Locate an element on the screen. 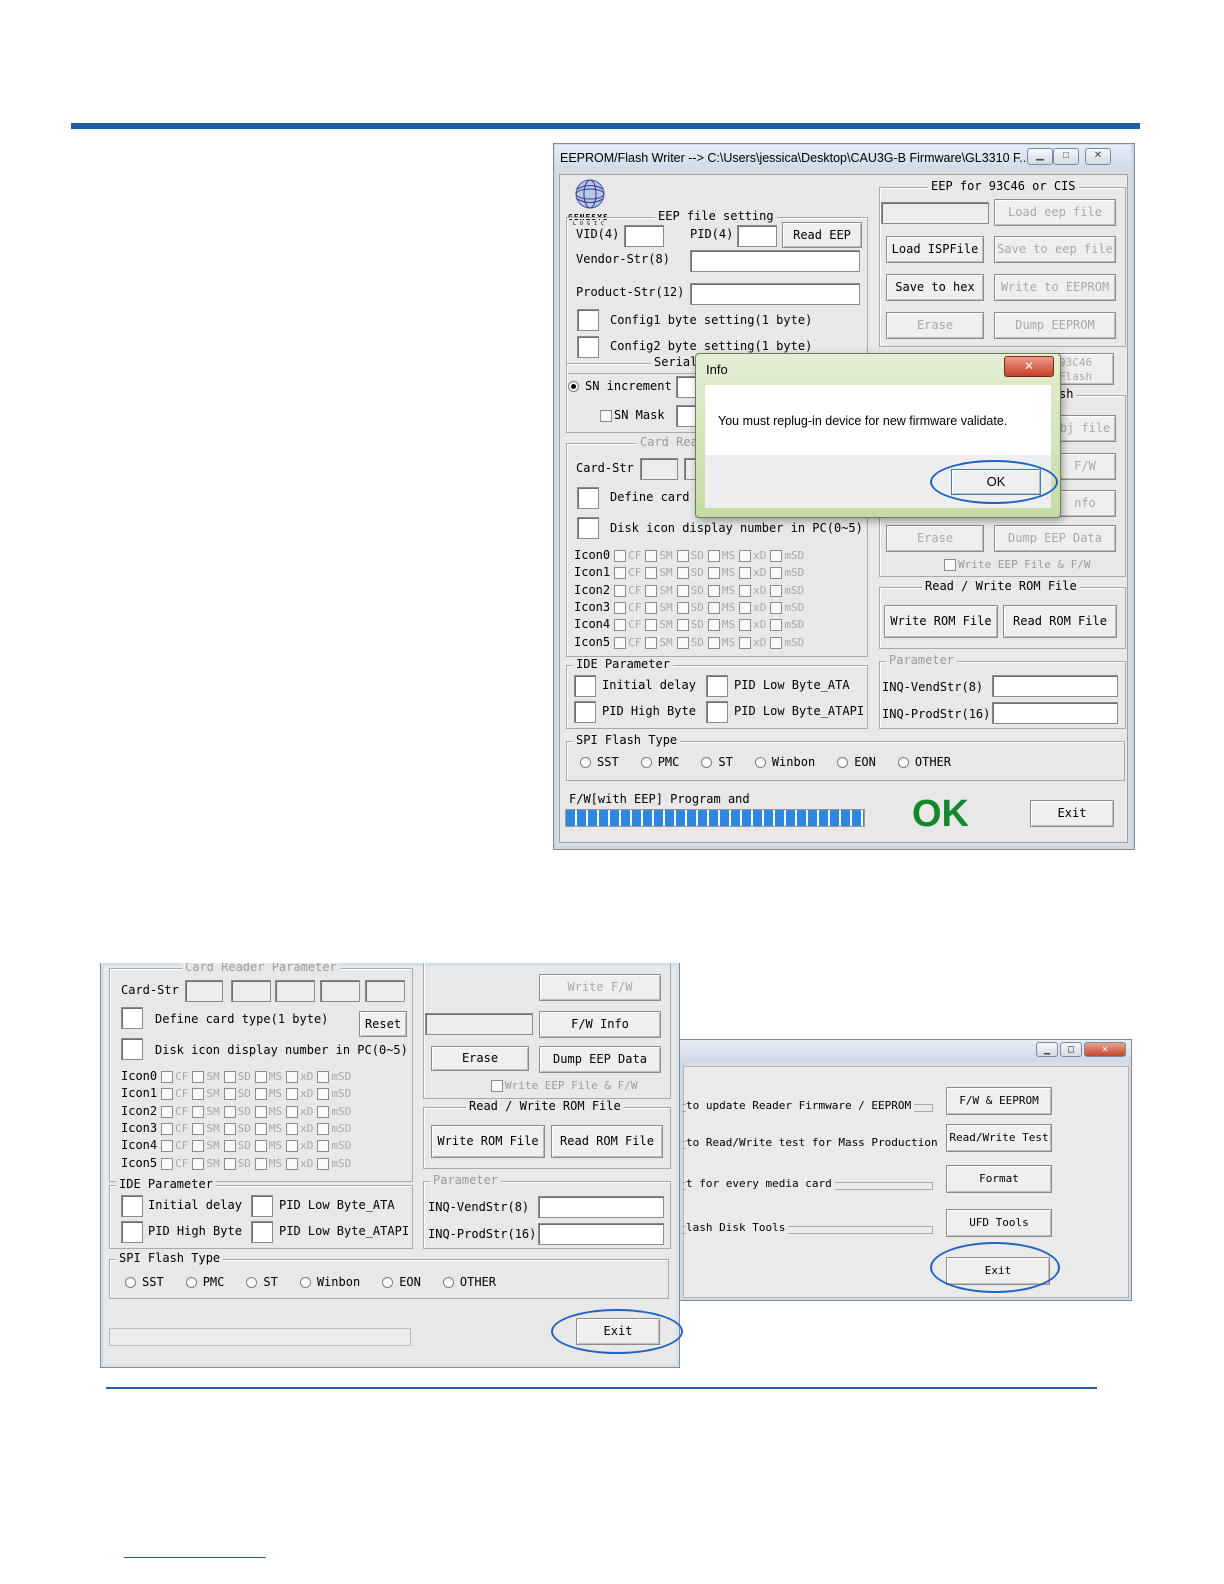  spi-option-radio: PMC is located at coordinates (204, 1282).